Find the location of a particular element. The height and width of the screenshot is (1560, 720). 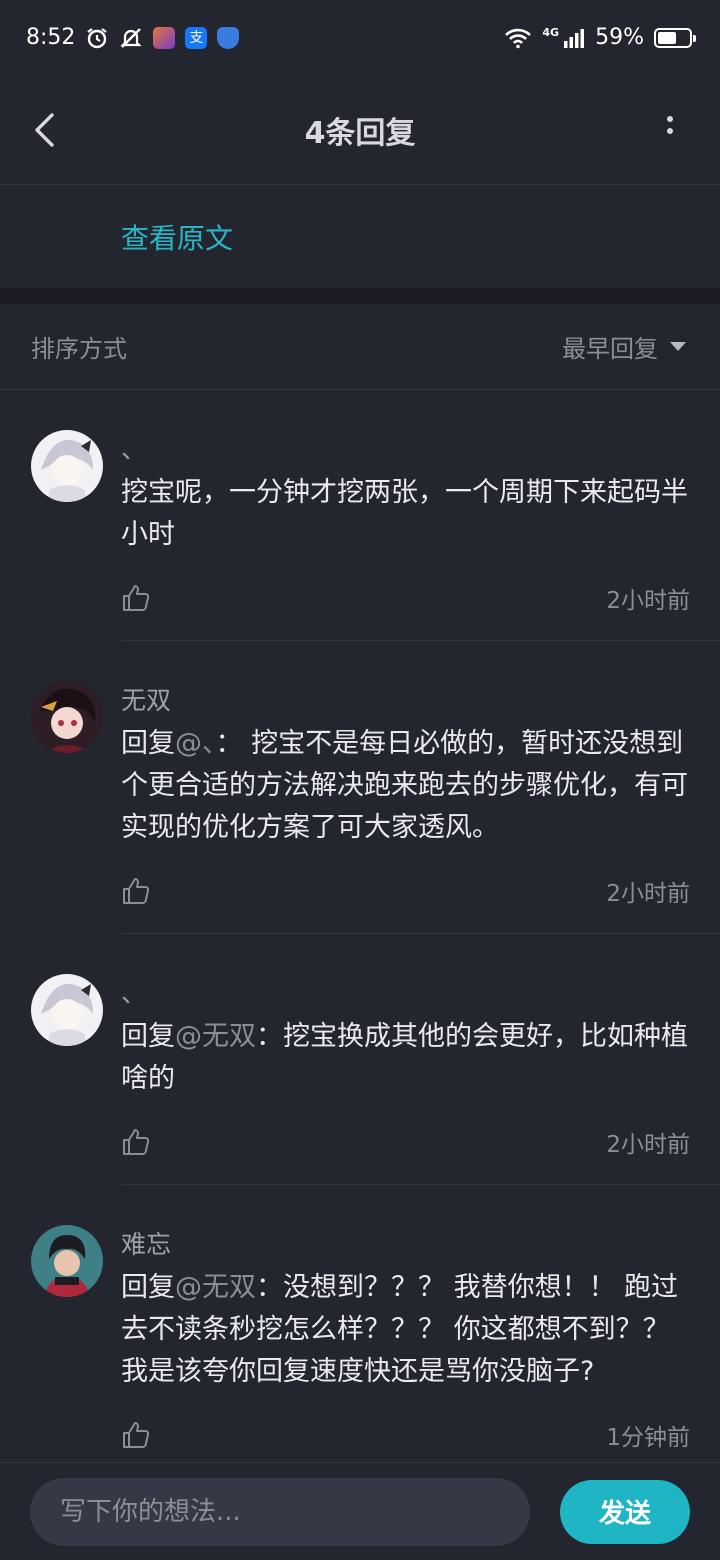

cellular-signal-icon is located at coordinates (574, 38).